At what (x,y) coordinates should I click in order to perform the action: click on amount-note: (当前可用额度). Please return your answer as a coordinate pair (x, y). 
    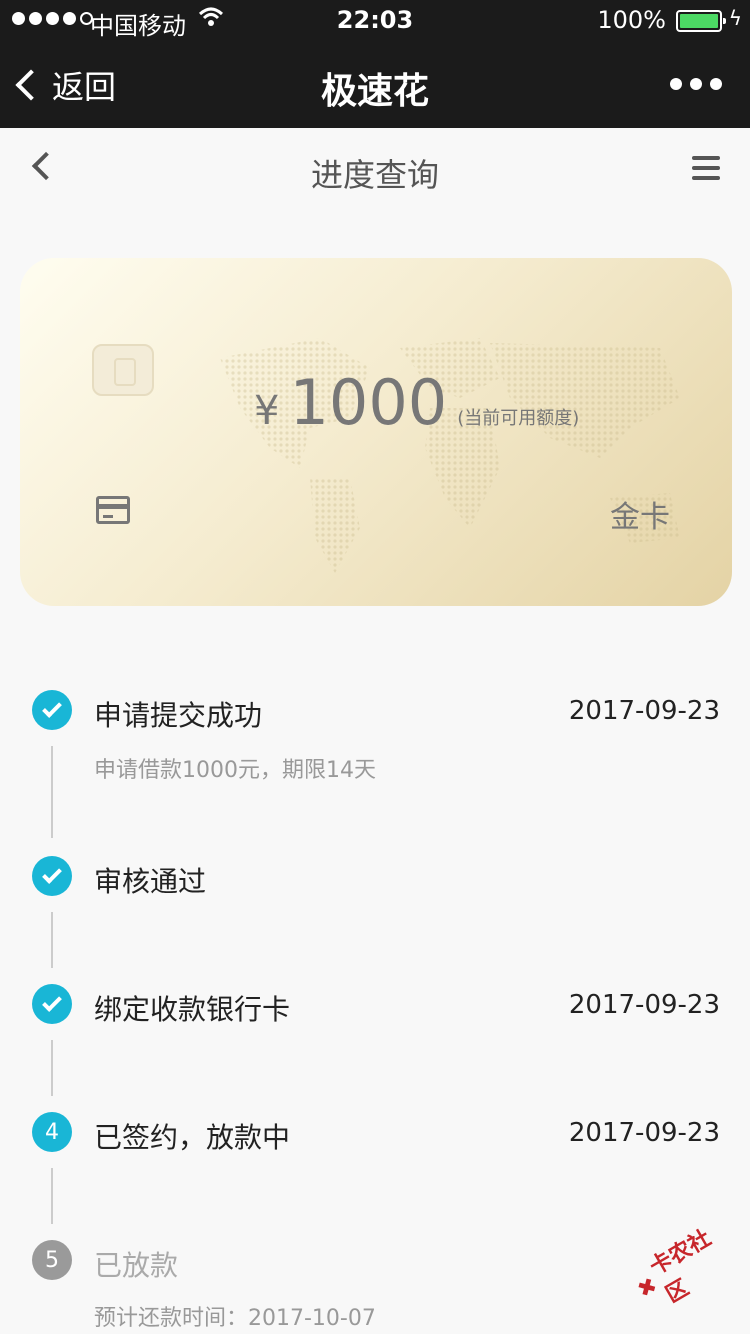
    Looking at the image, I should click on (518, 418).